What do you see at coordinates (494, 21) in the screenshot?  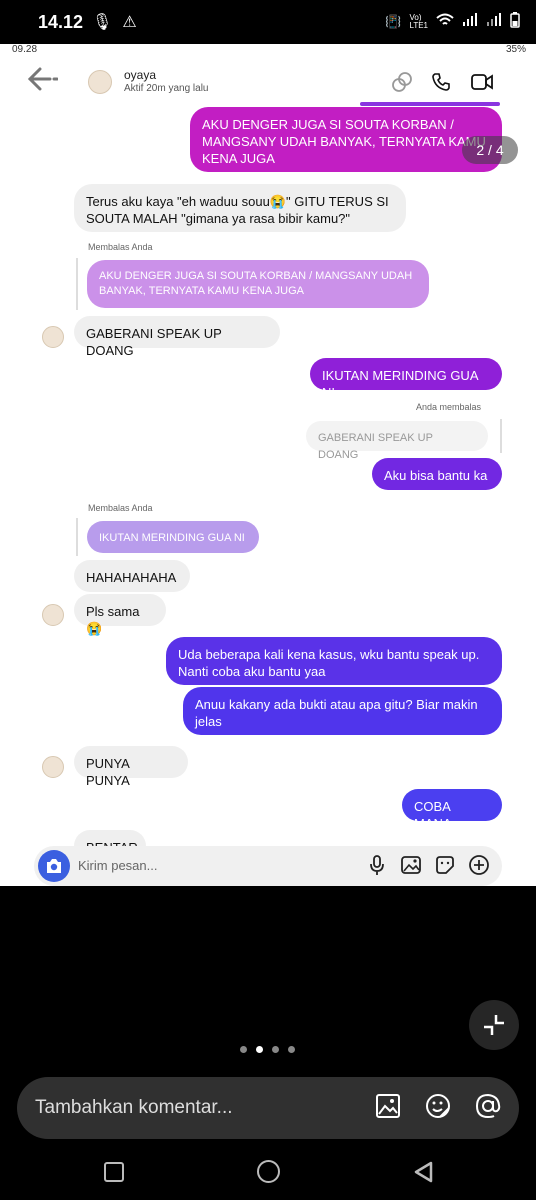 I see `signal-2-icon` at bounding box center [494, 21].